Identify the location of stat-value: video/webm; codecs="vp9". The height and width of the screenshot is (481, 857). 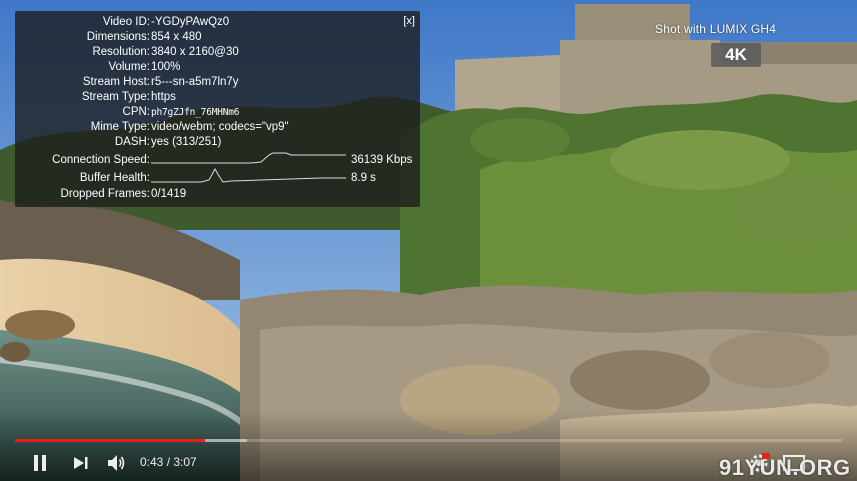
(220, 127).